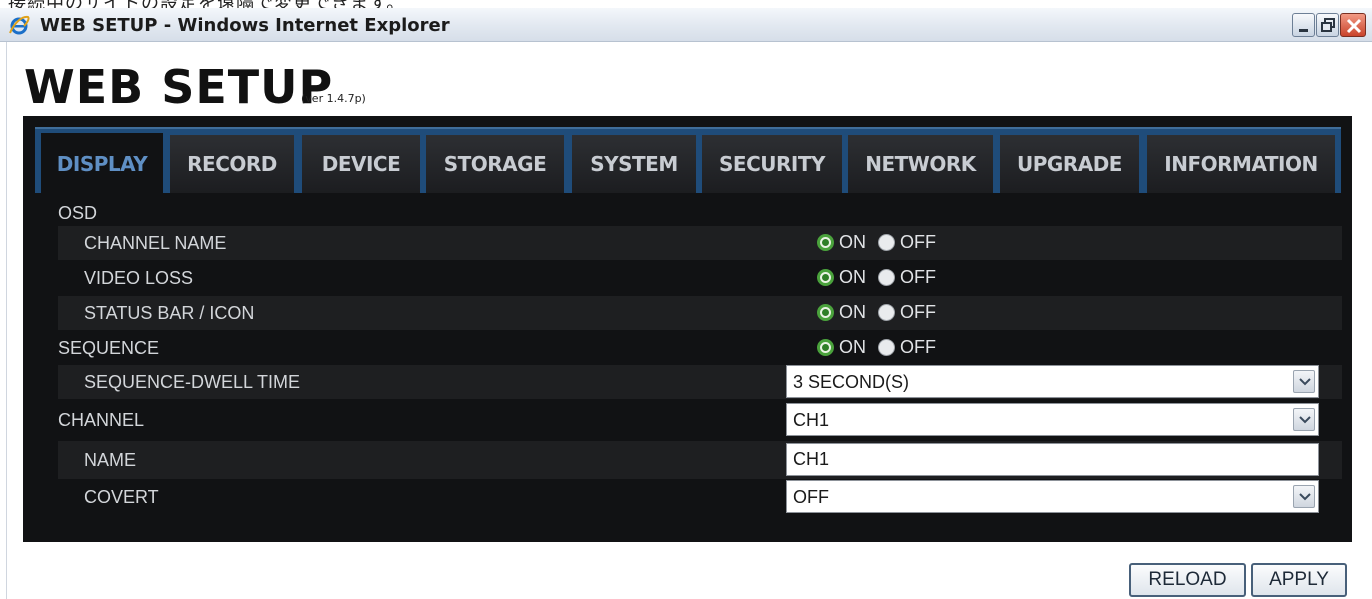 The height and width of the screenshot is (599, 1372). I want to click on video-loss-on-radio: ON, so click(841, 277).